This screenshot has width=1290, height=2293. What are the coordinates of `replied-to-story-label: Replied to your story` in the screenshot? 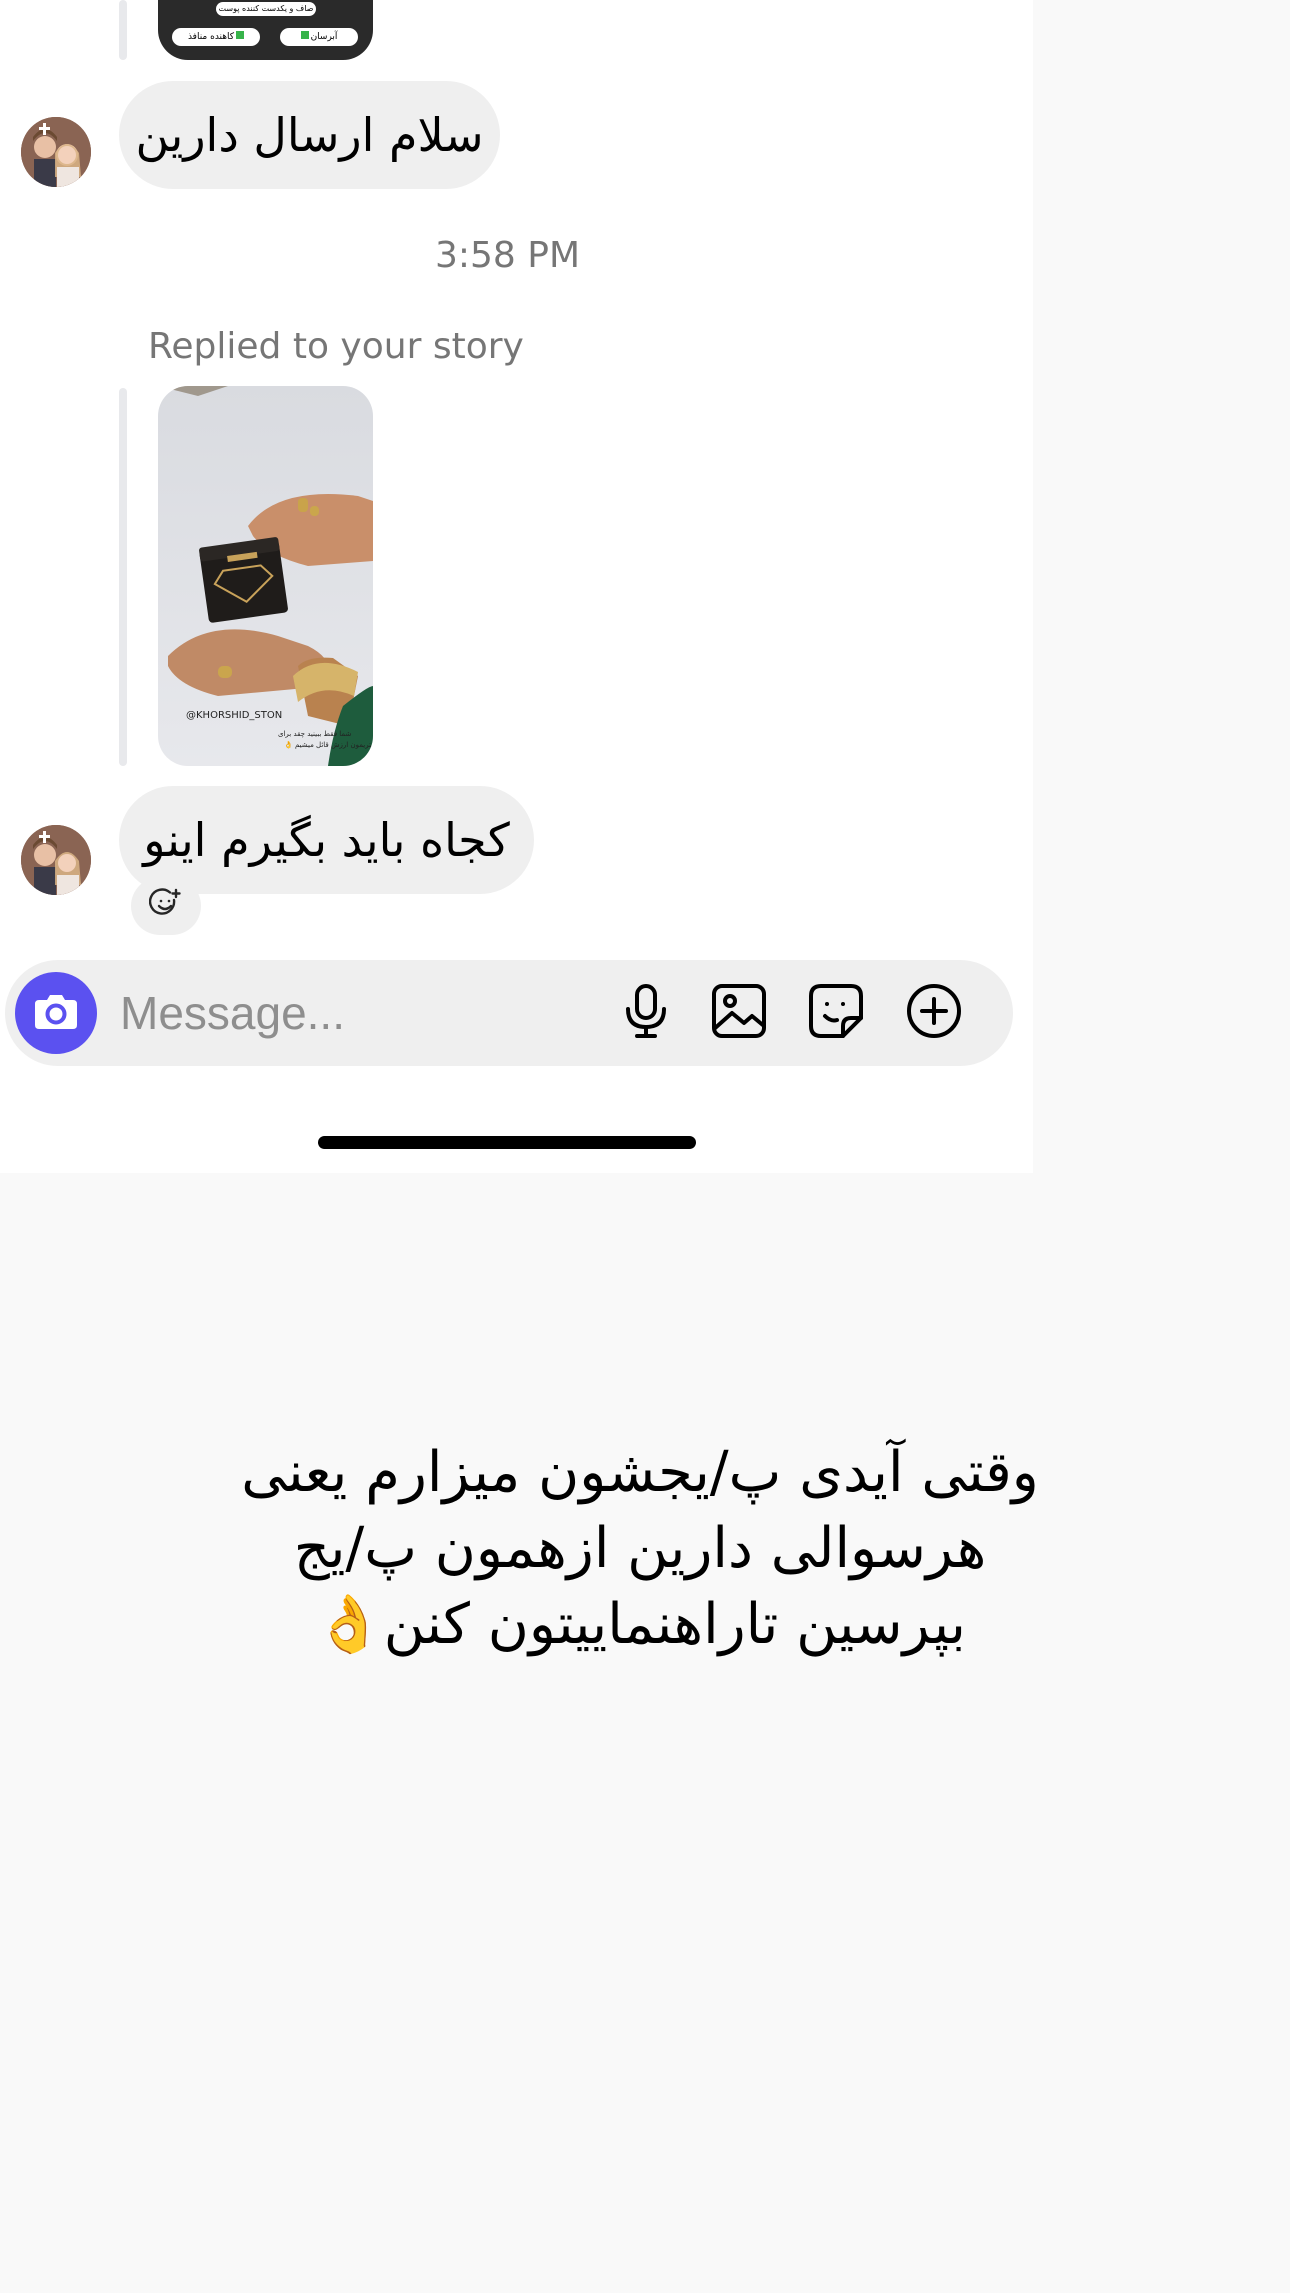 It's located at (336, 346).